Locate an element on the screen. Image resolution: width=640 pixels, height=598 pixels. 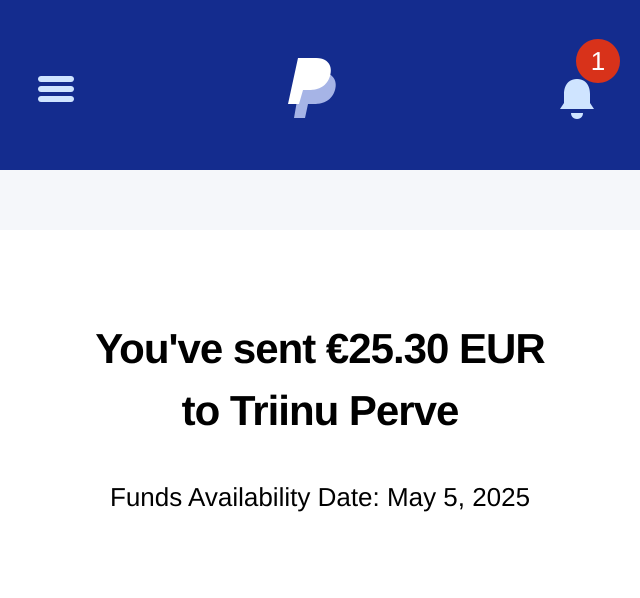
confirmation-title: You've sent €25.30 EUR to Triinu Perve is located at coordinates (320, 380).